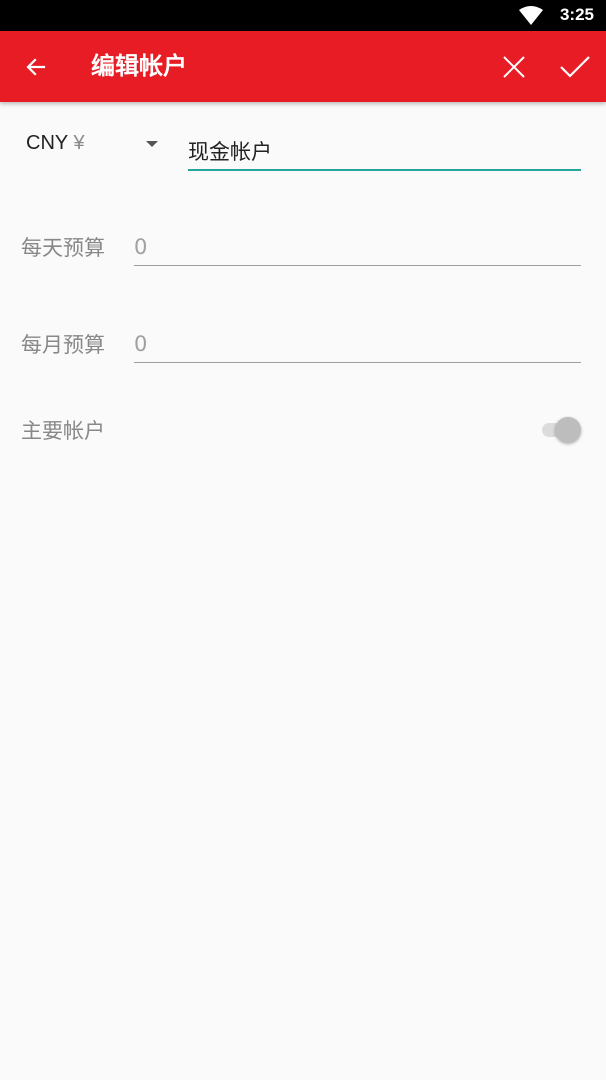 The height and width of the screenshot is (1080, 606). I want to click on back-button, so click(36, 67).